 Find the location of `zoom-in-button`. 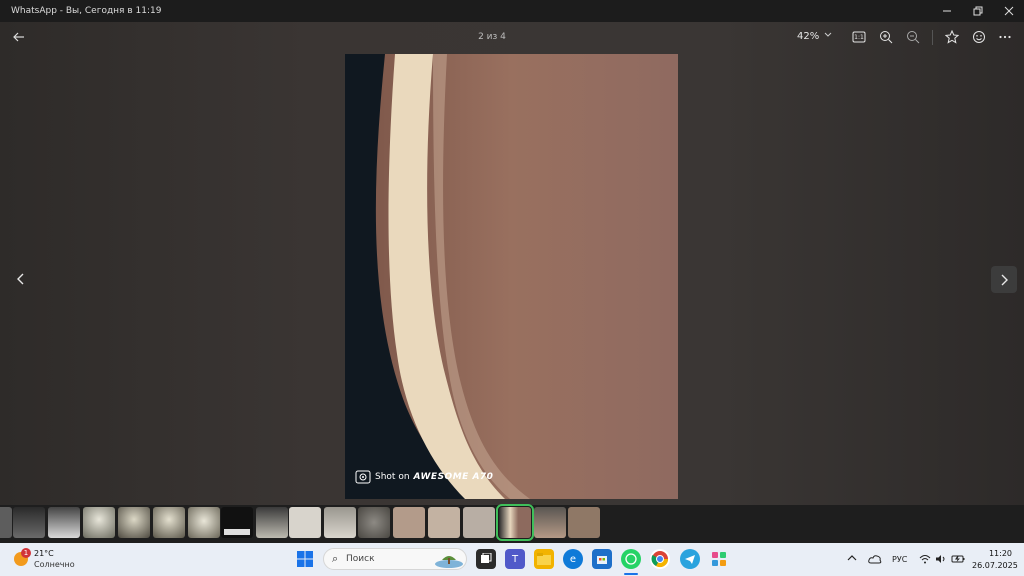

zoom-in-button is located at coordinates (886, 37).